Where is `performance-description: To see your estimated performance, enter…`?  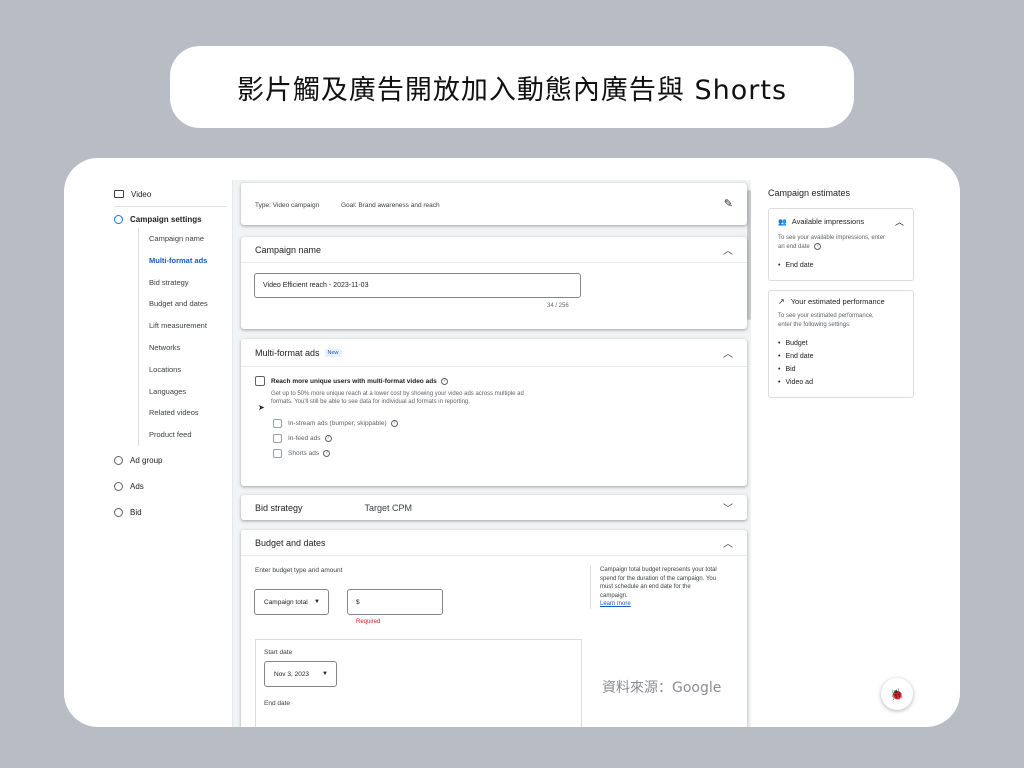 performance-description: To see your estimated performance, enter… is located at coordinates (826, 321).